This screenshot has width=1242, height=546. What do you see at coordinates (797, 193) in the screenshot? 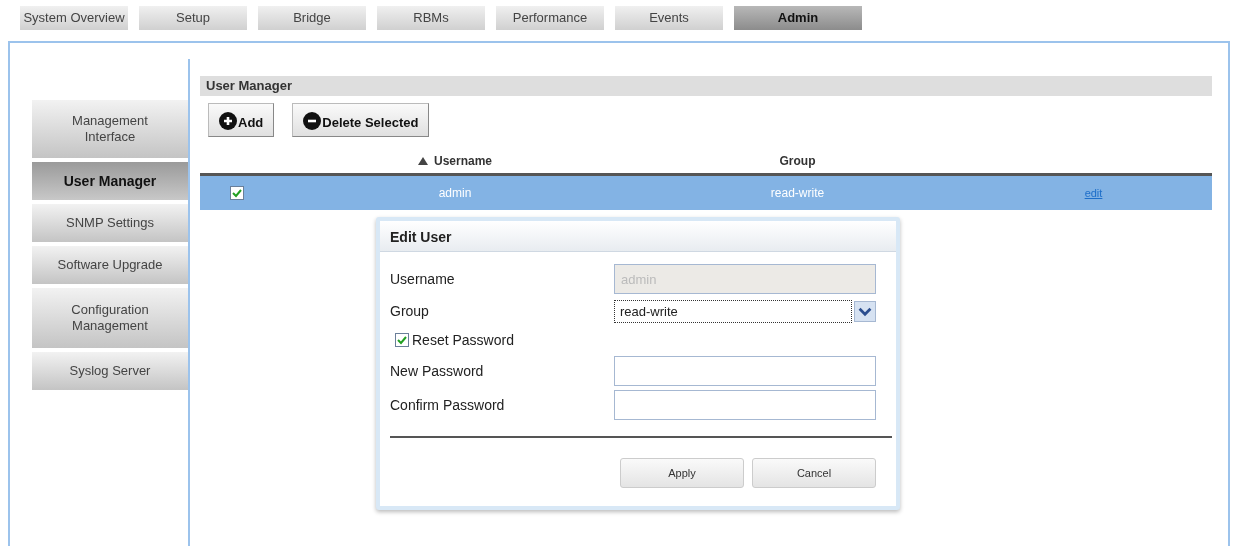
I see `table-cell: read-write` at bounding box center [797, 193].